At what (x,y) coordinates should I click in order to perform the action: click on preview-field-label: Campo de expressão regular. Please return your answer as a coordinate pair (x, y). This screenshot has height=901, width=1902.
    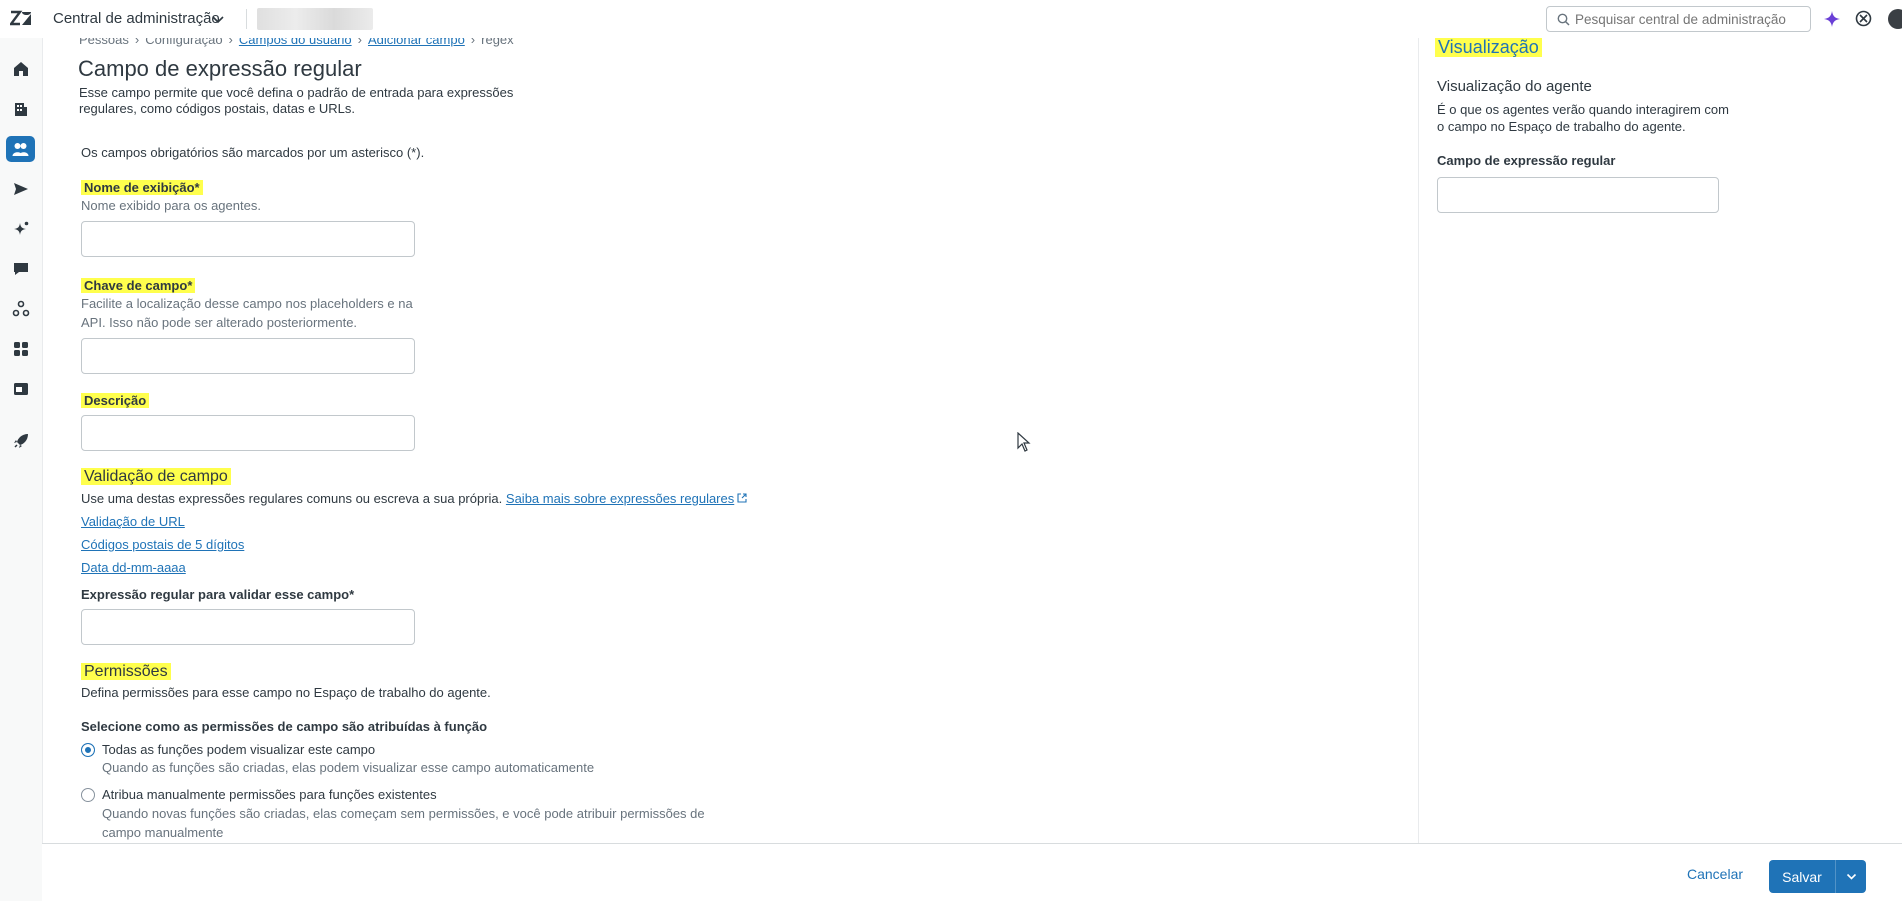
    Looking at the image, I should click on (1526, 160).